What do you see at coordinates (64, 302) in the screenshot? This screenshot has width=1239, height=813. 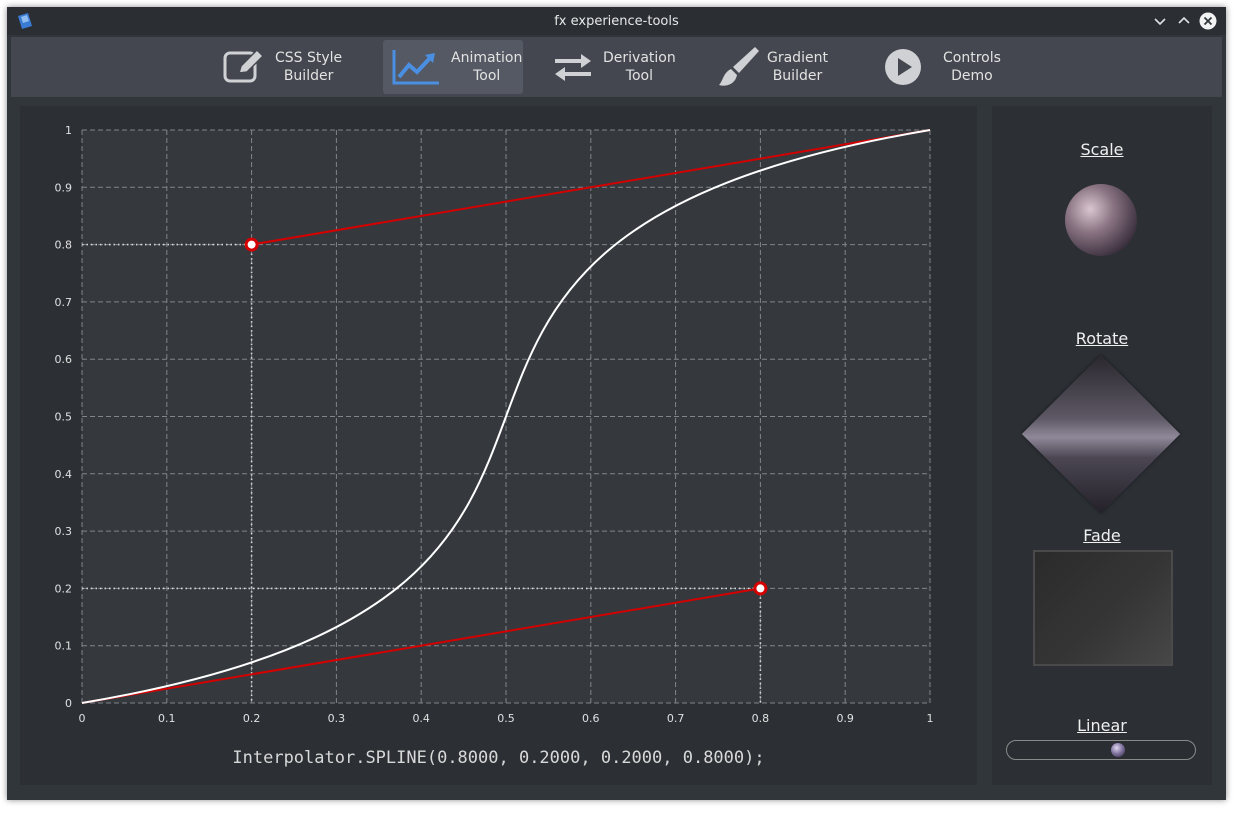 I see `y-tick-label: 0.7` at bounding box center [64, 302].